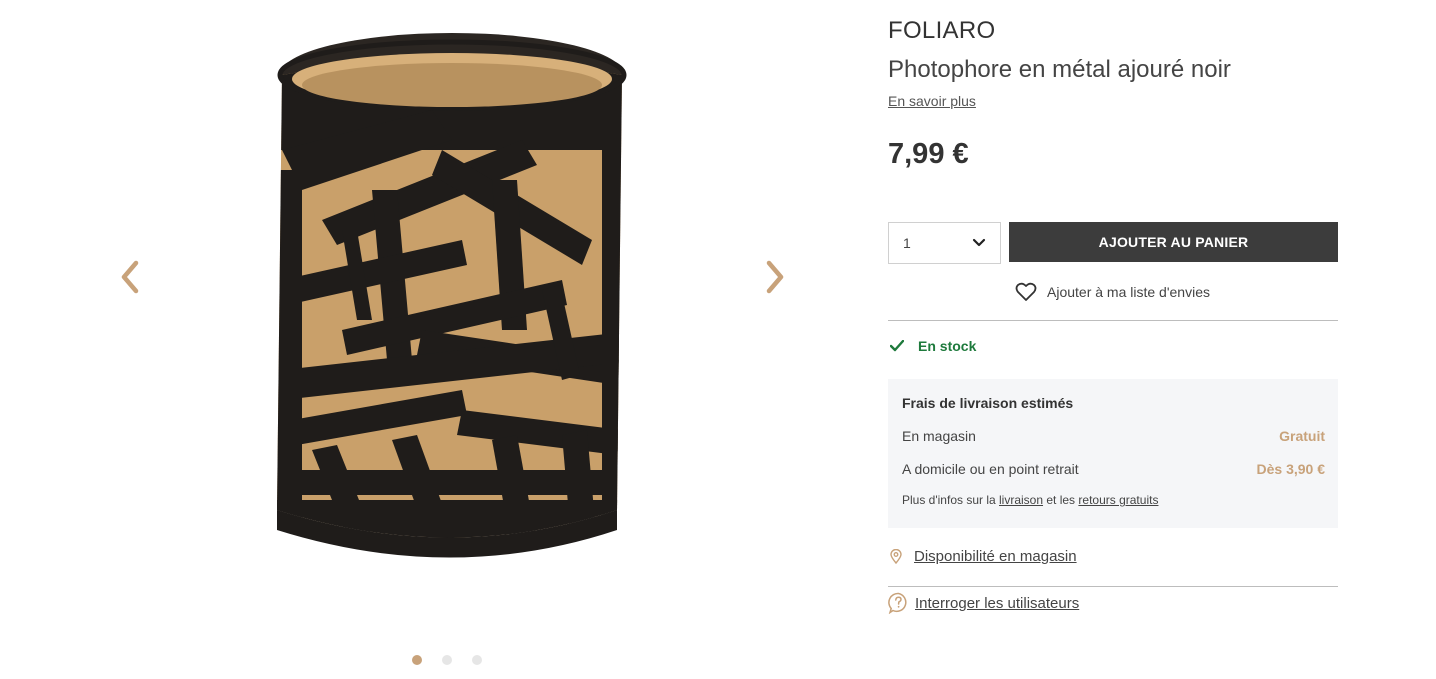 This screenshot has height=679, width=1436. Describe the element at coordinates (1302, 436) in the screenshot. I see `shipping-price: Gratuit` at that location.